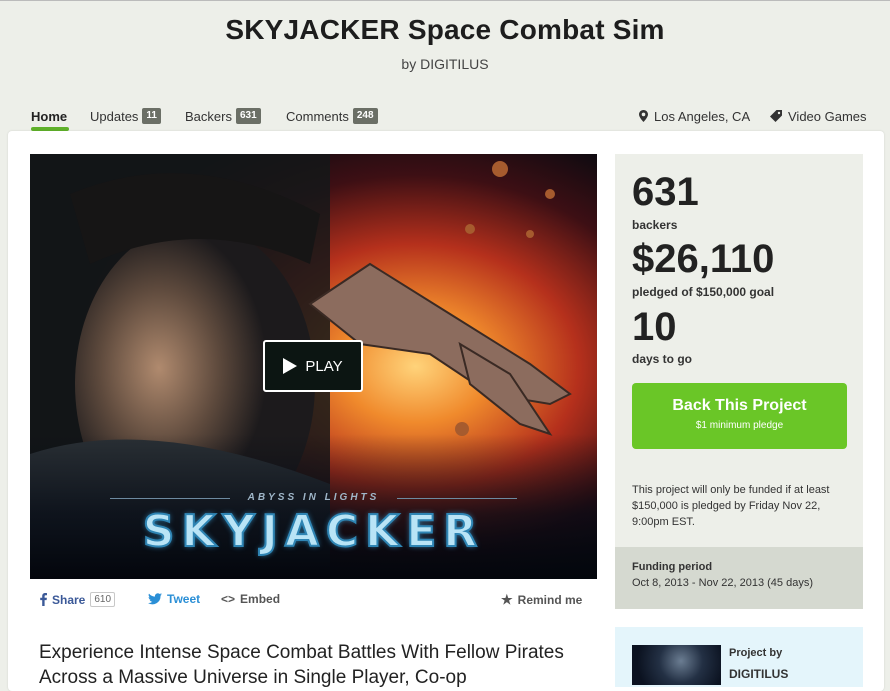 The image size is (890, 691). What do you see at coordinates (103, 599) in the screenshot?
I see `share-count: 610` at bounding box center [103, 599].